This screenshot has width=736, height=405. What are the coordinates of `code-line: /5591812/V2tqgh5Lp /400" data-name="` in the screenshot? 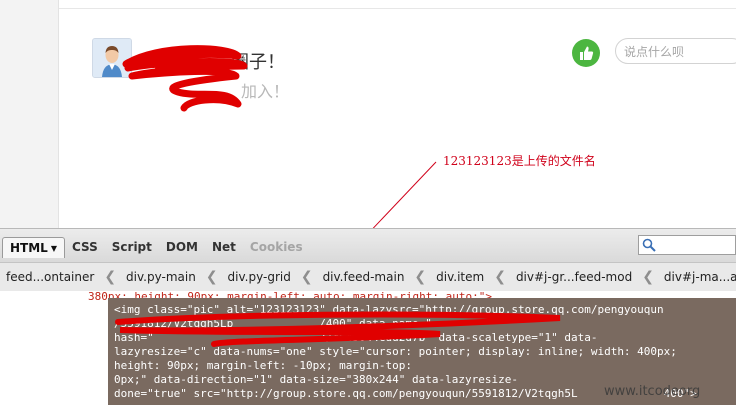 It's located at (273, 323).